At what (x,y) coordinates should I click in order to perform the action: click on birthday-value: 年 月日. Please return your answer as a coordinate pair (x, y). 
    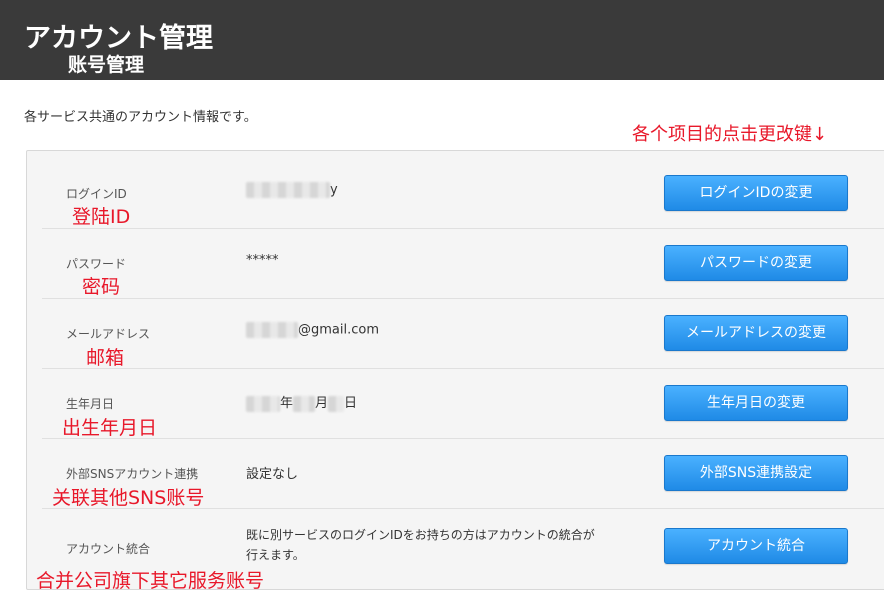
    Looking at the image, I should click on (301, 402).